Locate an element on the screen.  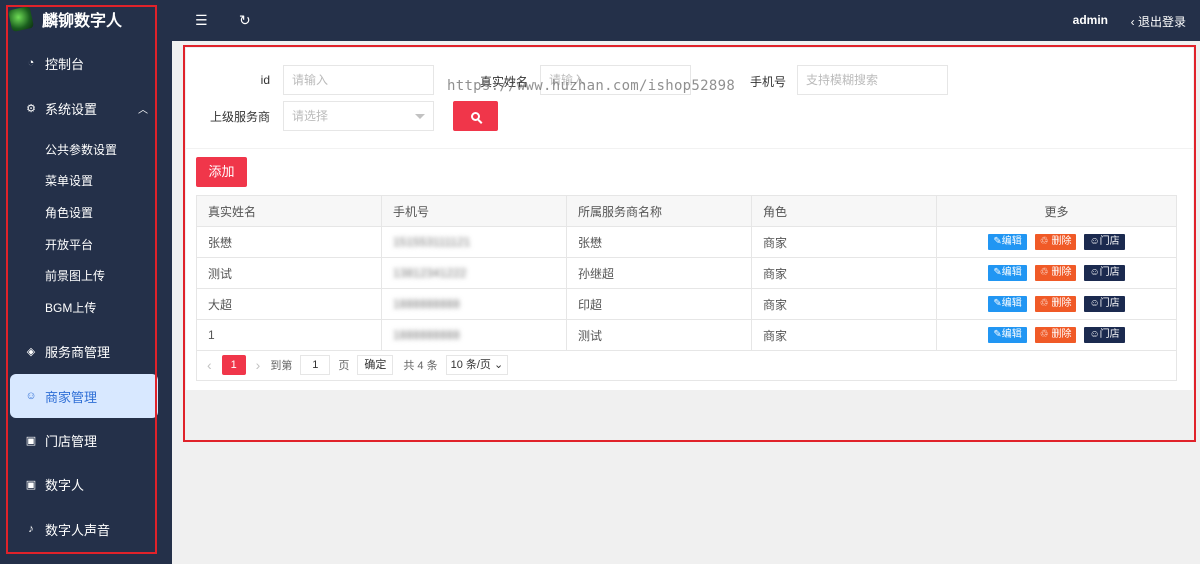
search-button is located at coordinates (475, 116).